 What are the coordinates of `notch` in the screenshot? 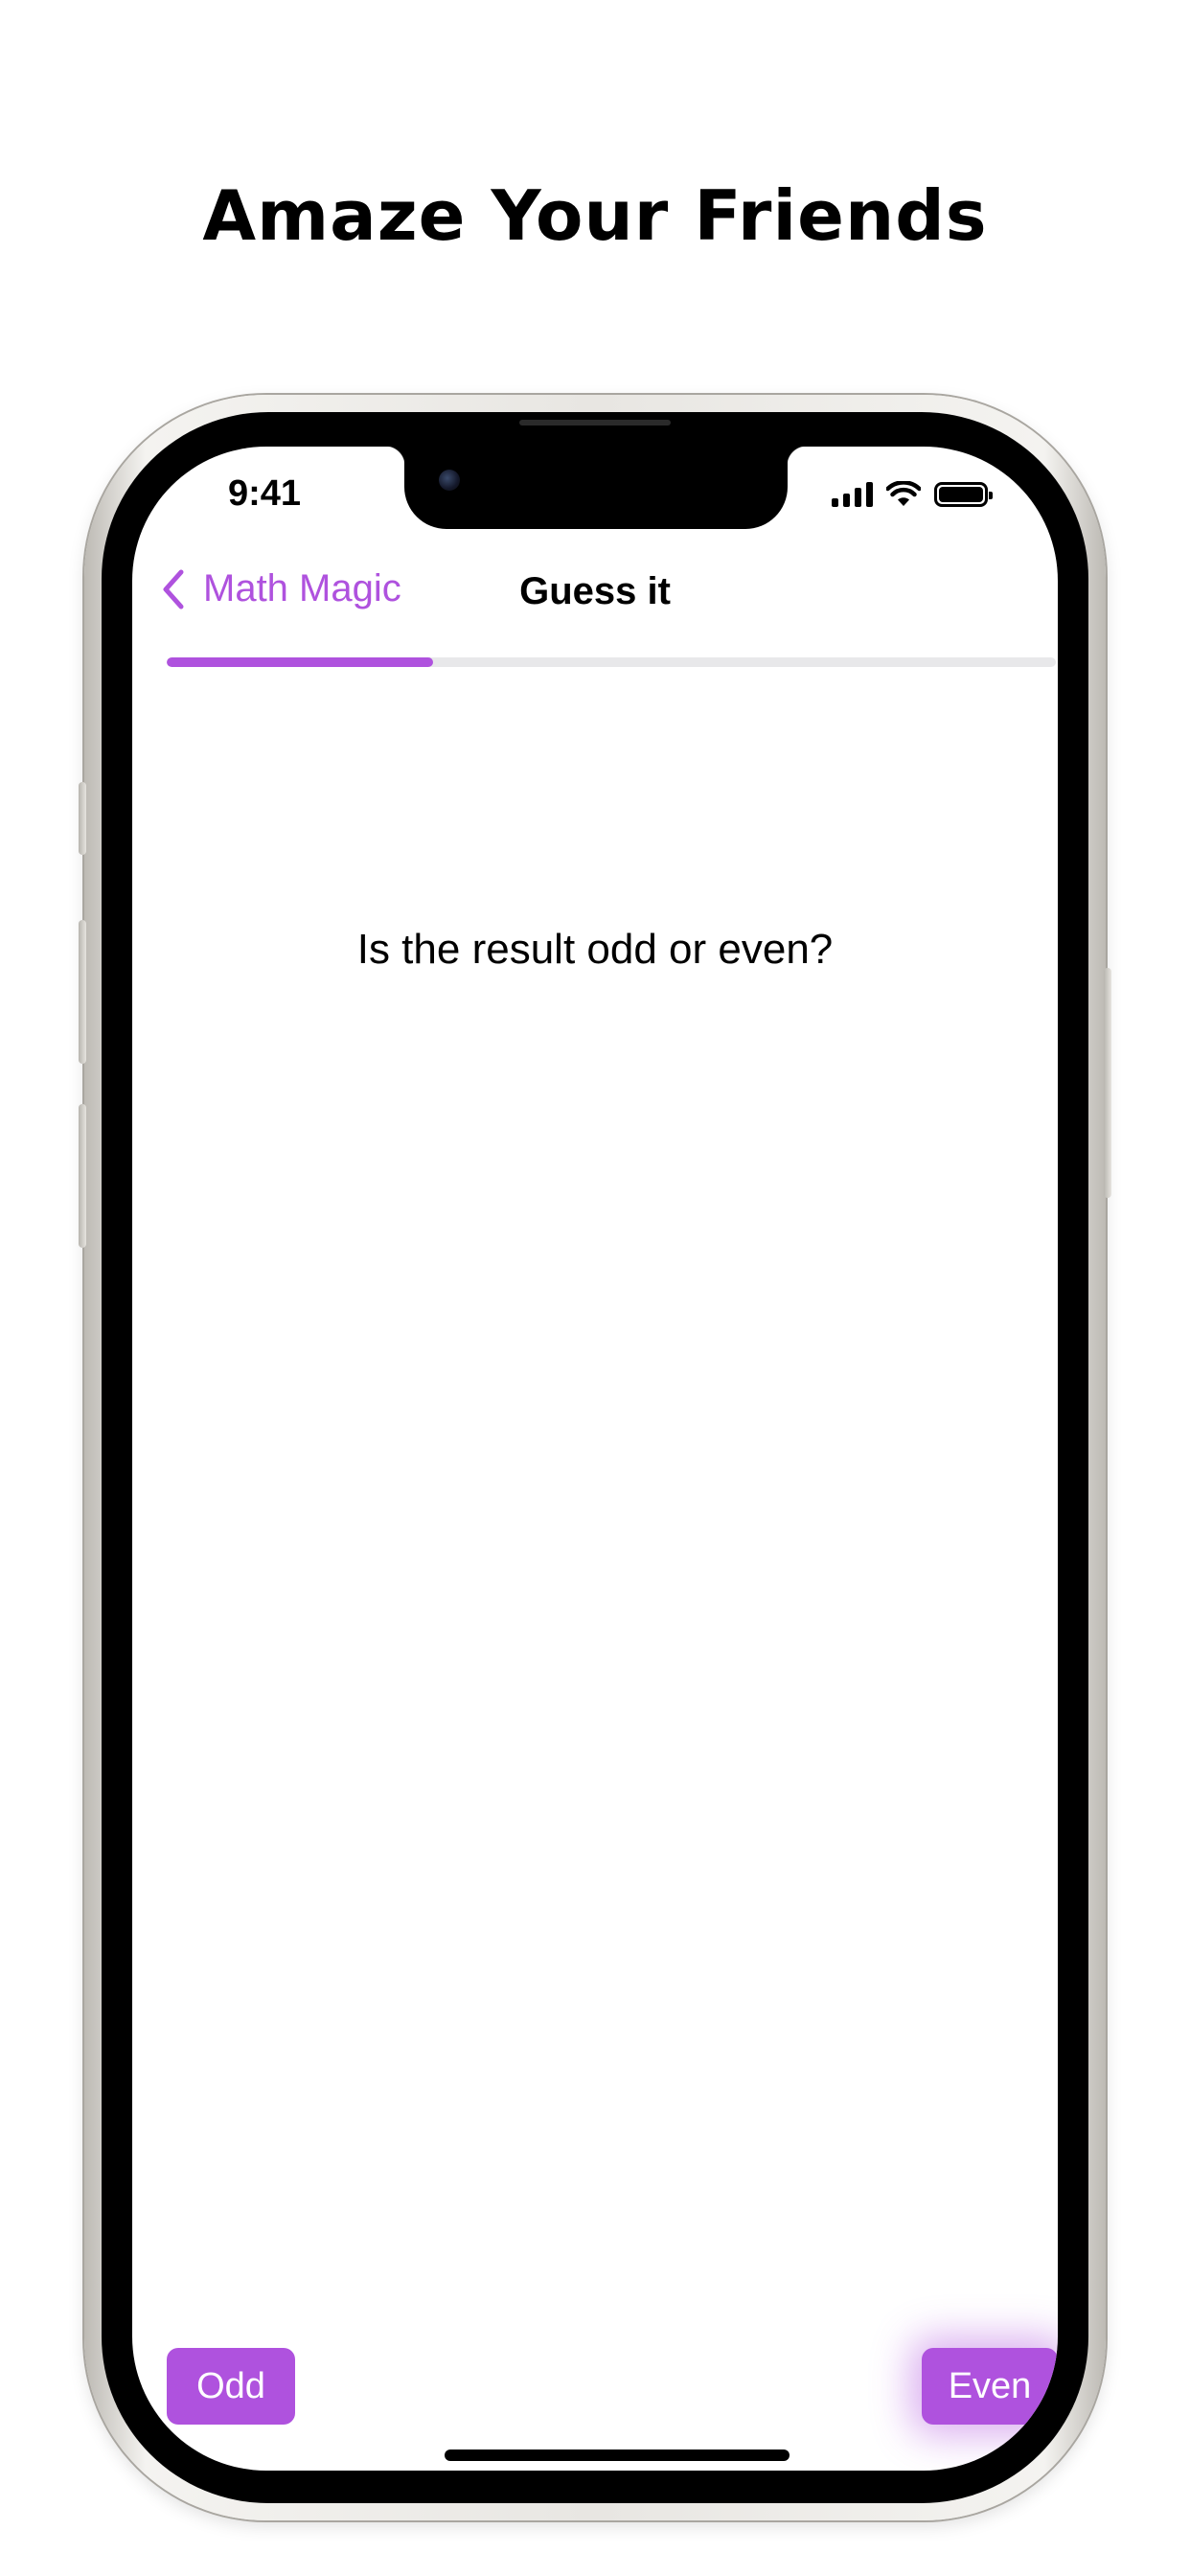 It's located at (596, 488).